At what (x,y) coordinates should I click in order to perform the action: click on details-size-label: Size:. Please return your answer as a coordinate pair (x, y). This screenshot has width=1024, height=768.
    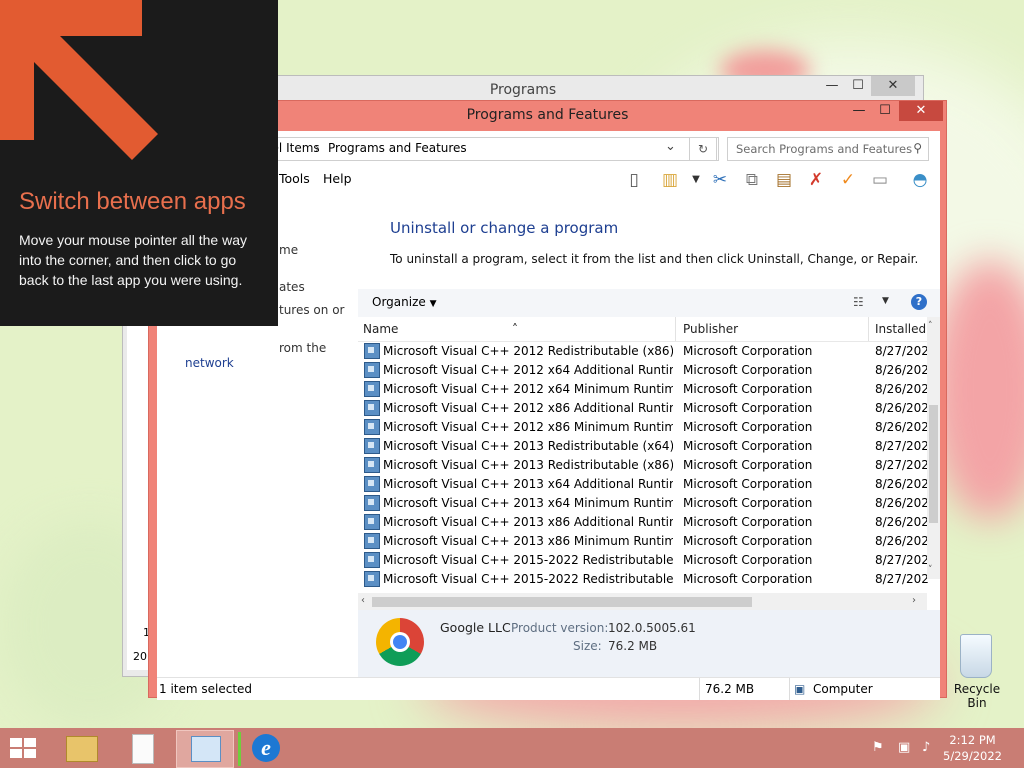
    Looking at the image, I should click on (587, 646).